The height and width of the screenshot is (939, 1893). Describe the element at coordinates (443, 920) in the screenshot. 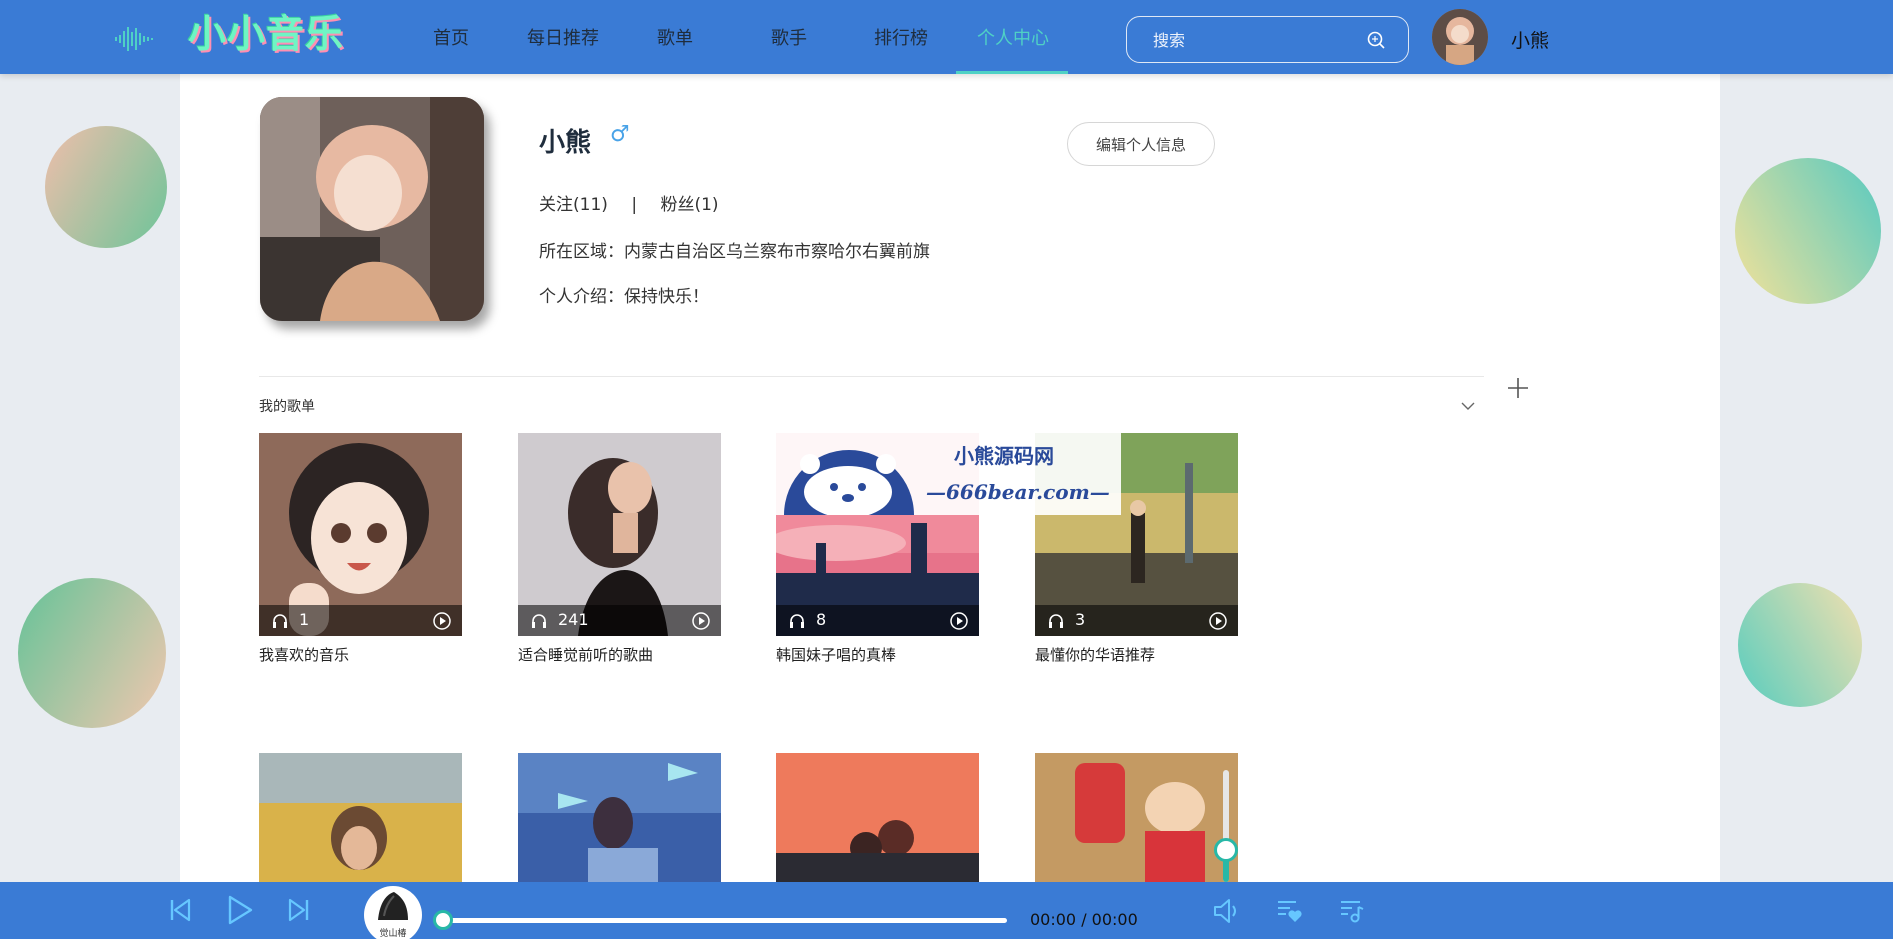

I see `progress-handle` at that location.